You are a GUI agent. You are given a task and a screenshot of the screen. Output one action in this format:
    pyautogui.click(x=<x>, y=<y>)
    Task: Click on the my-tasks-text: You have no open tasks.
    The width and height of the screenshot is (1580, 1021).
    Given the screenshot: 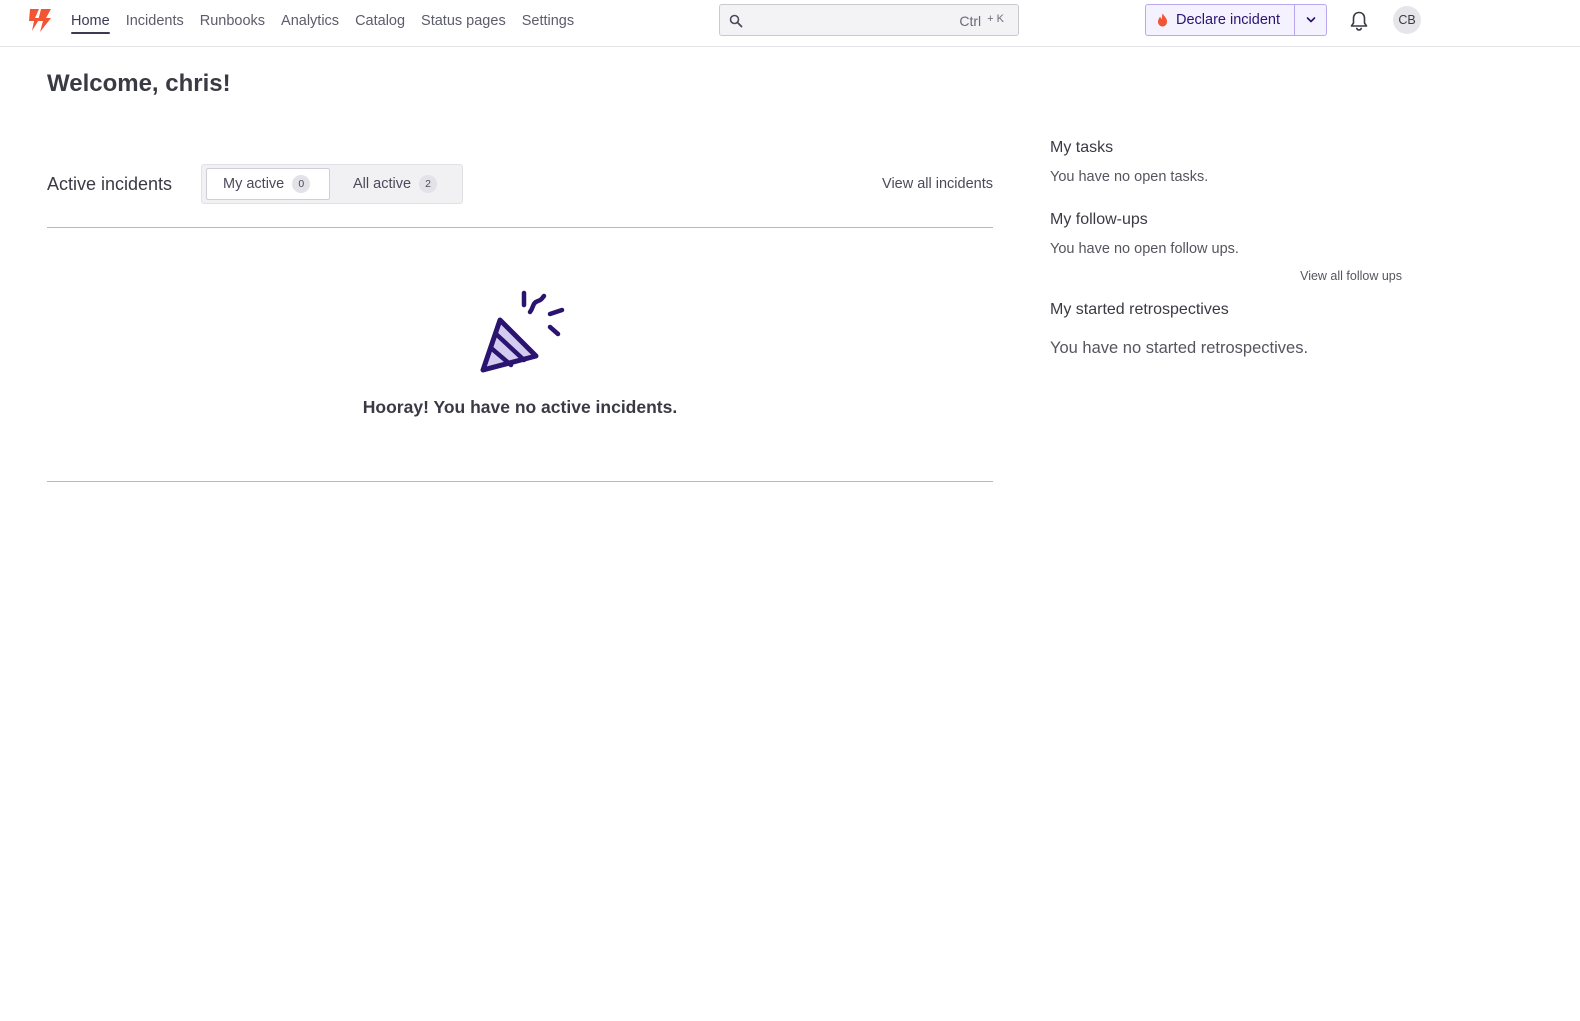 What is the action you would take?
    pyautogui.click(x=1129, y=177)
    